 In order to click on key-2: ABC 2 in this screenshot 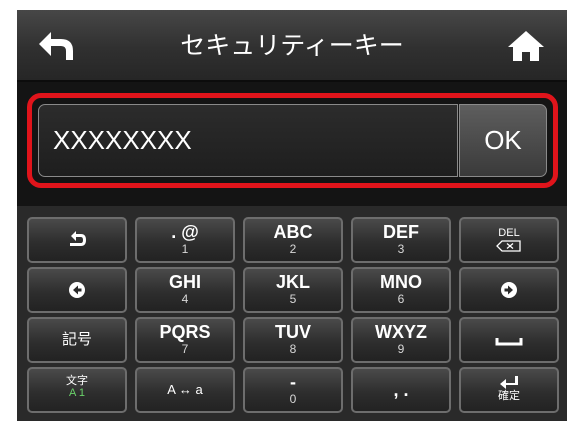, I will do `click(293, 240)`.